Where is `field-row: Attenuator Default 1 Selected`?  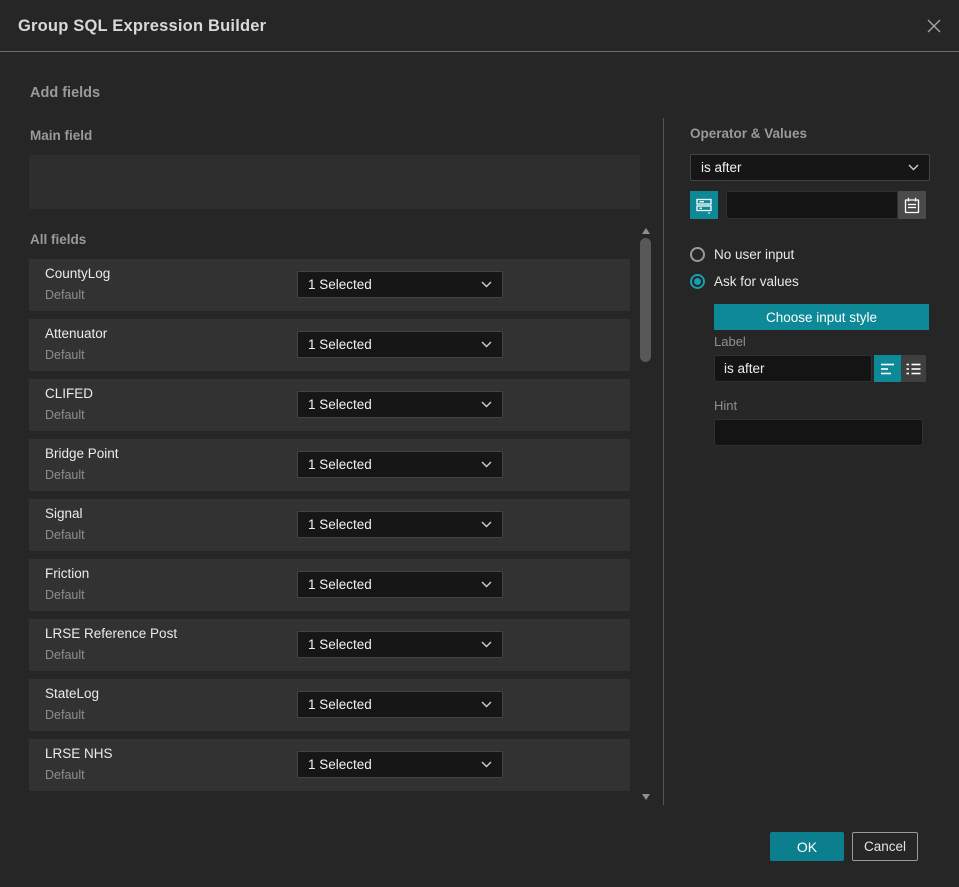
field-row: Attenuator Default 1 Selected is located at coordinates (329, 345).